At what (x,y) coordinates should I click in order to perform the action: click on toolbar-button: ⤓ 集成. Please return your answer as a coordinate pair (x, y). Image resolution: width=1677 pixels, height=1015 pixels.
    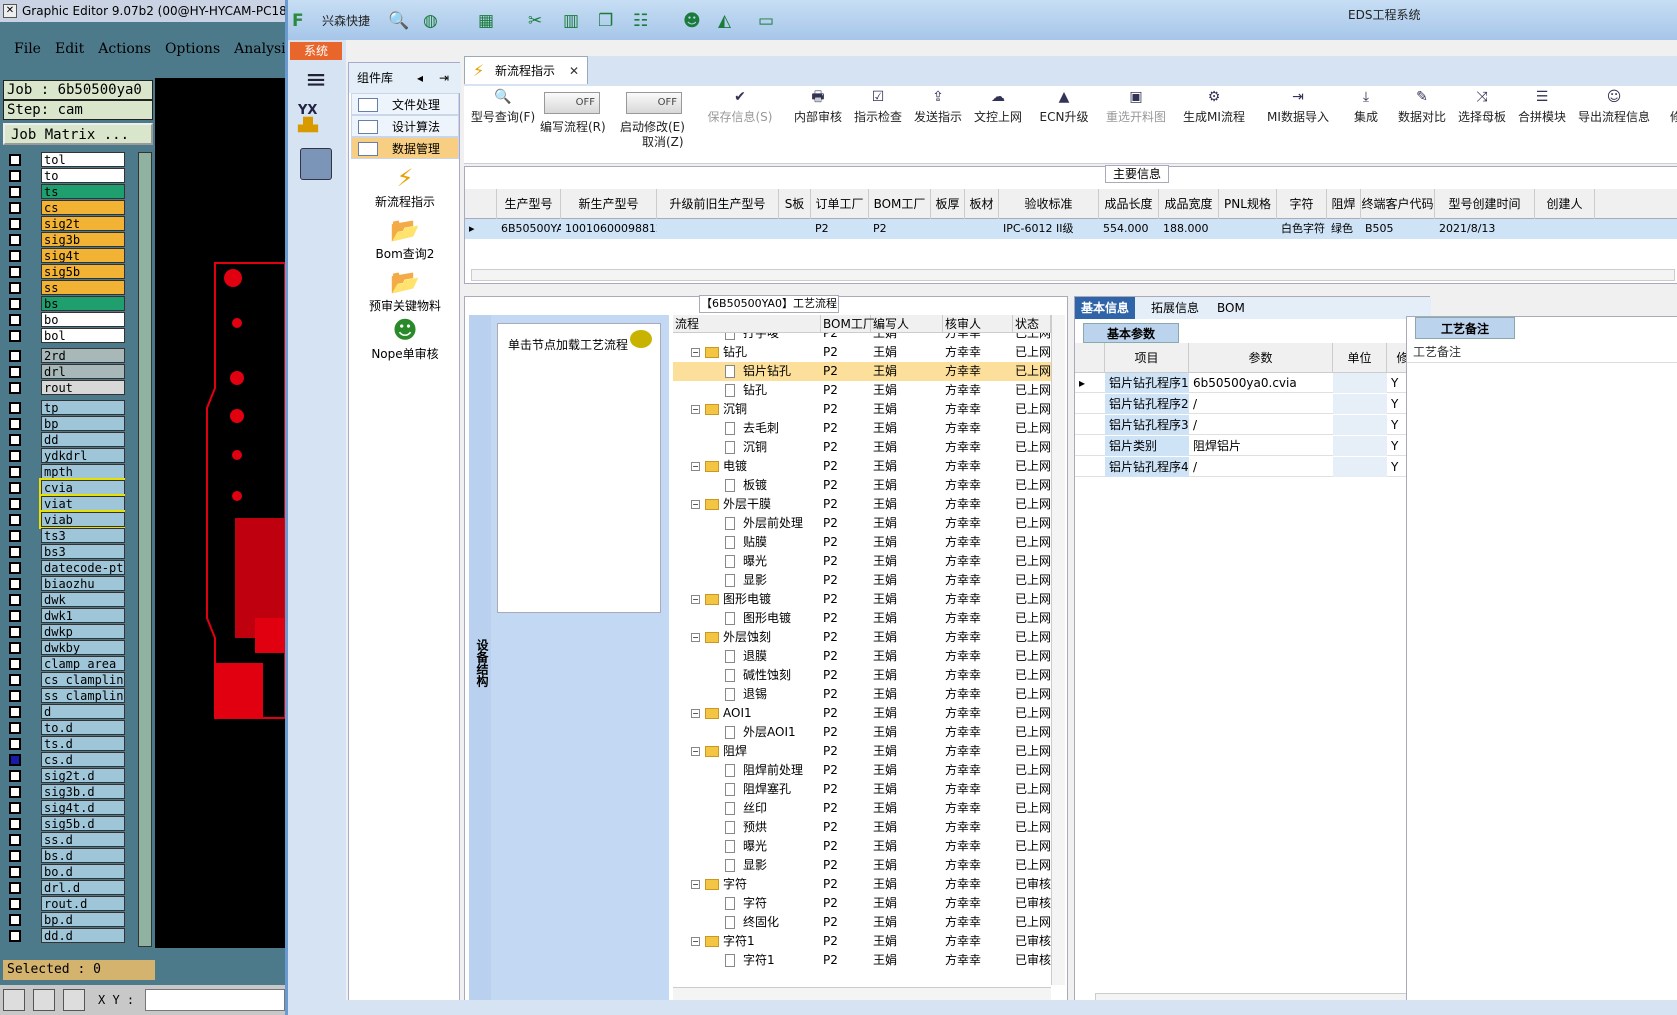
    Looking at the image, I should click on (1366, 116).